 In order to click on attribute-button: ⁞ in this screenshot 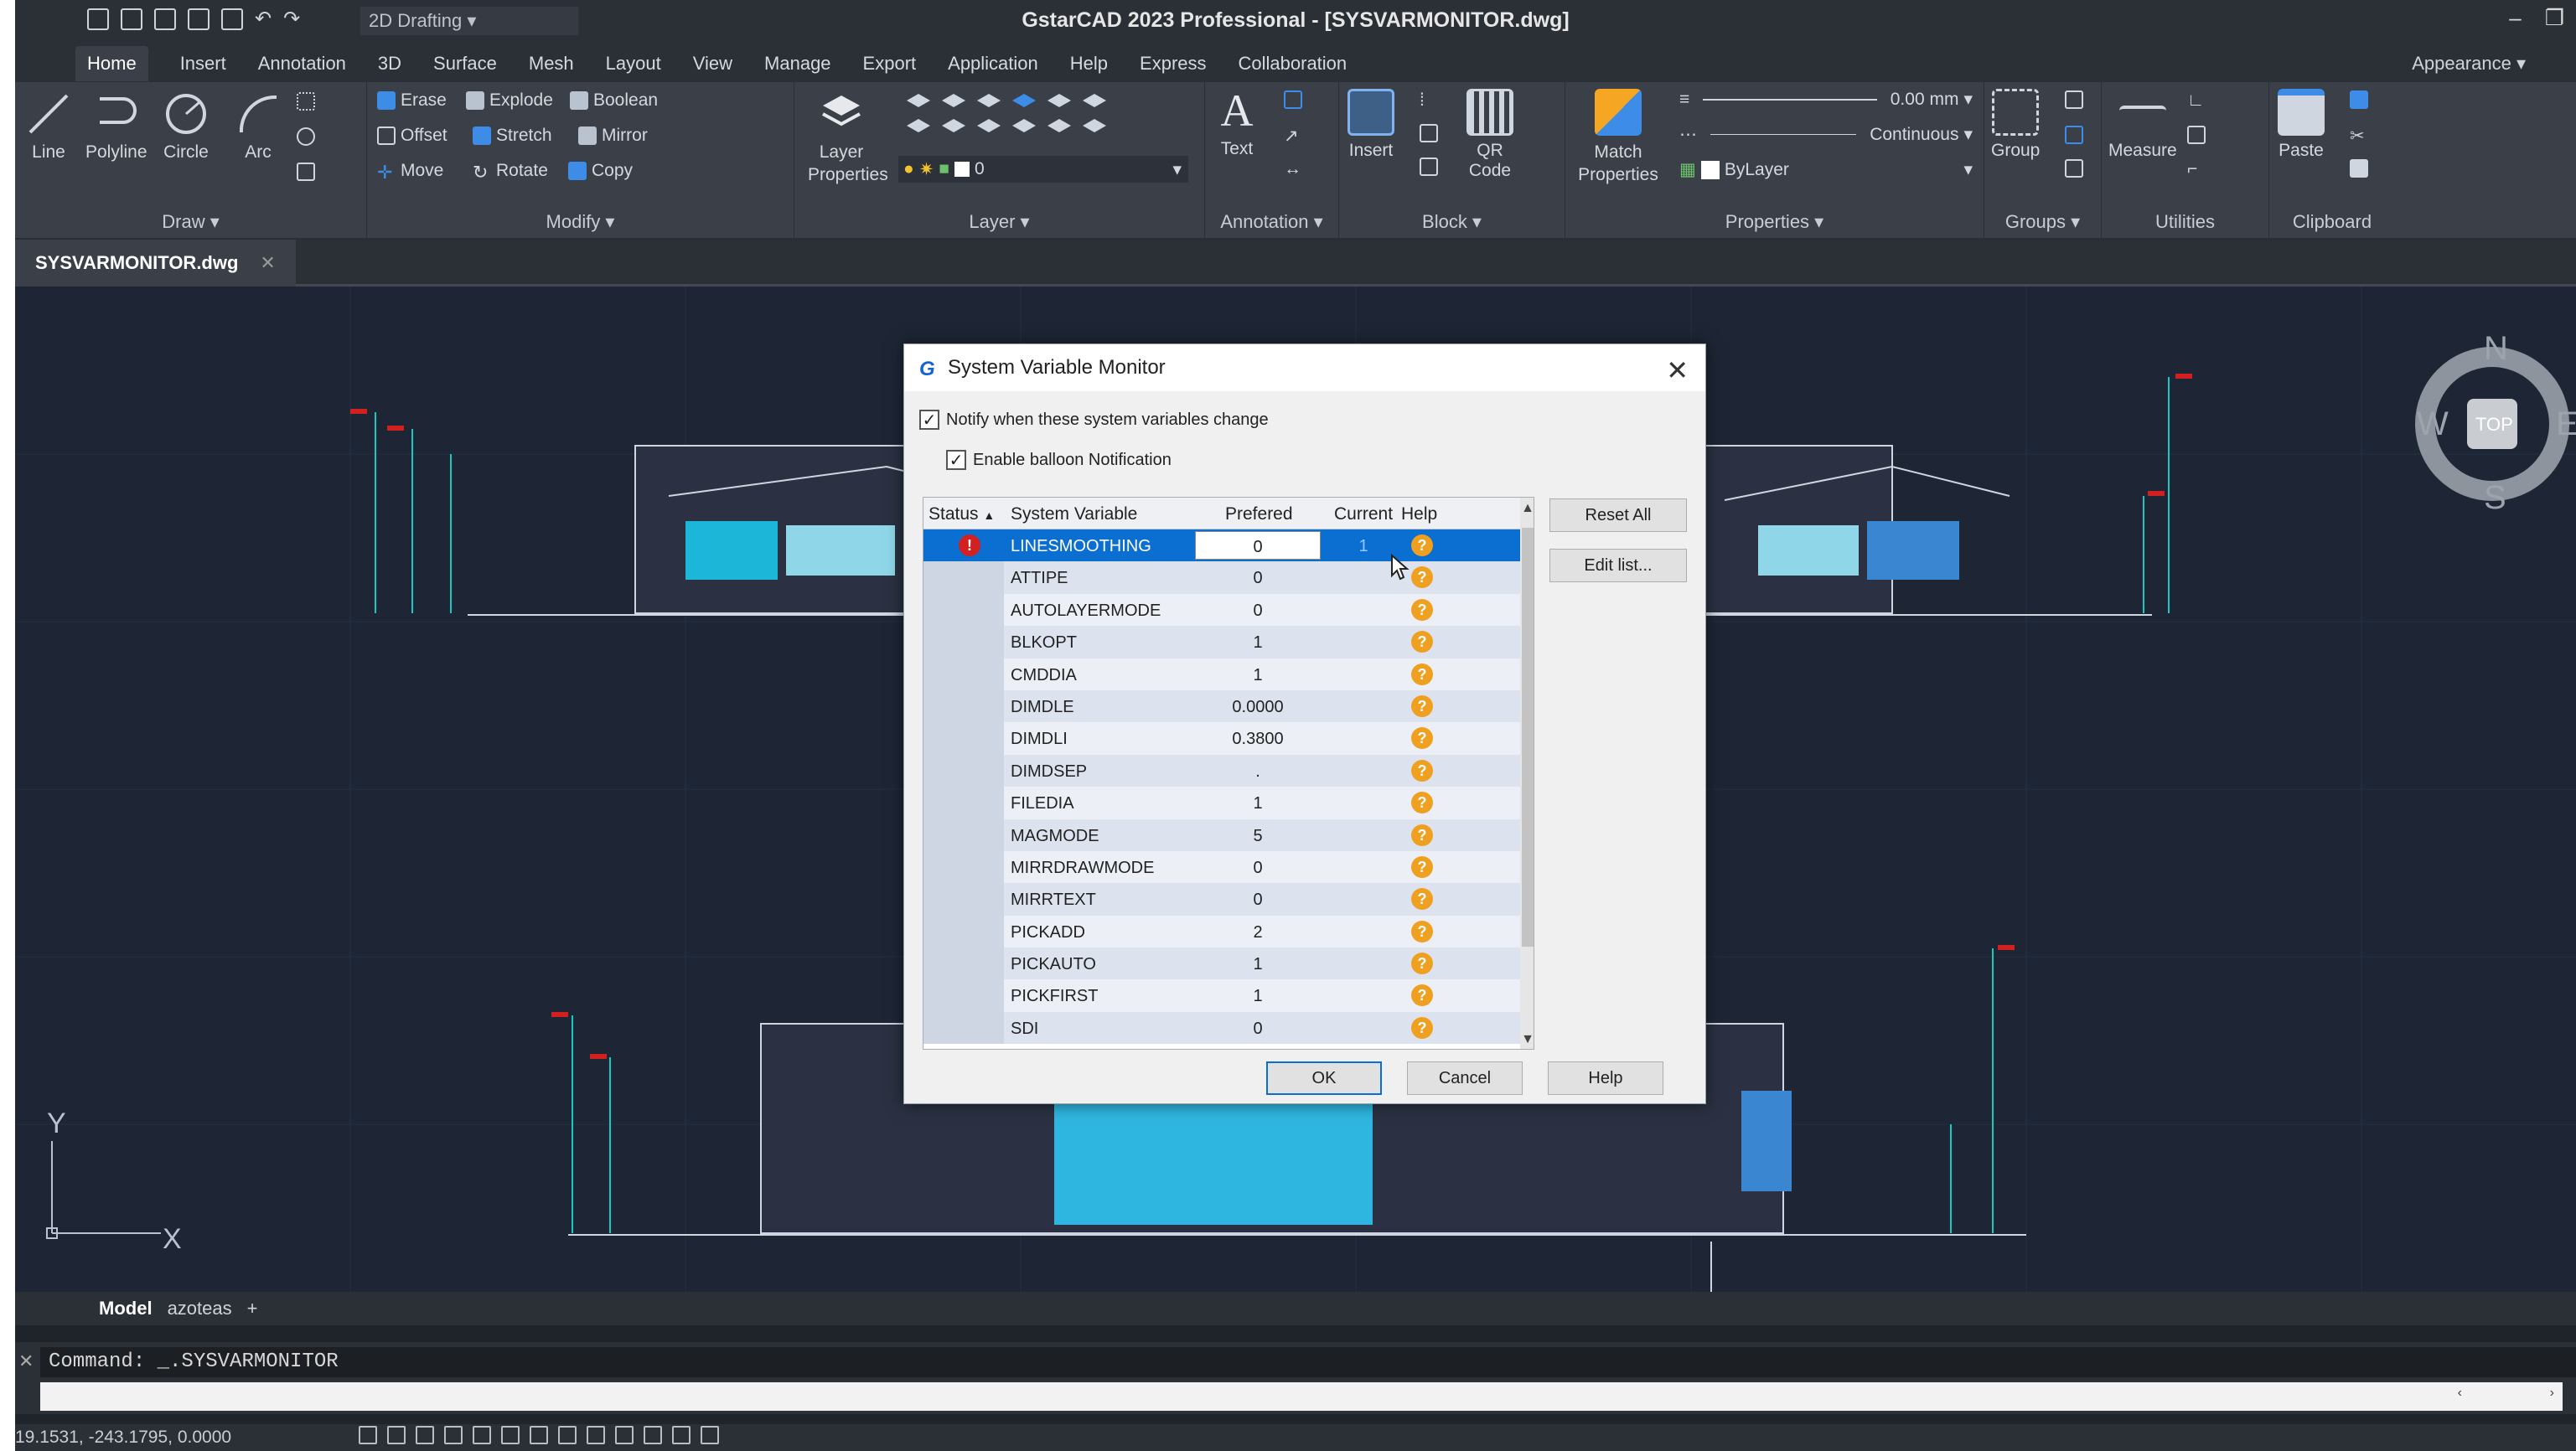, I will do `click(1429, 100)`.